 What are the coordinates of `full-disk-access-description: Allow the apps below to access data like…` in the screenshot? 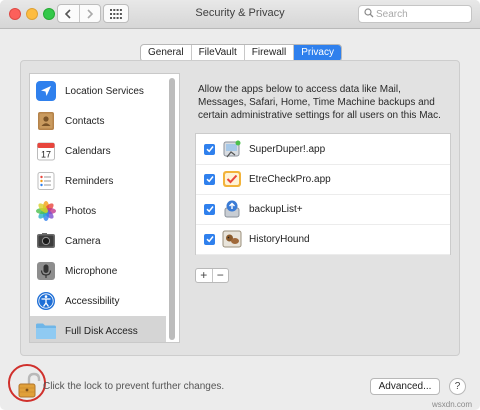 It's located at (319, 102).